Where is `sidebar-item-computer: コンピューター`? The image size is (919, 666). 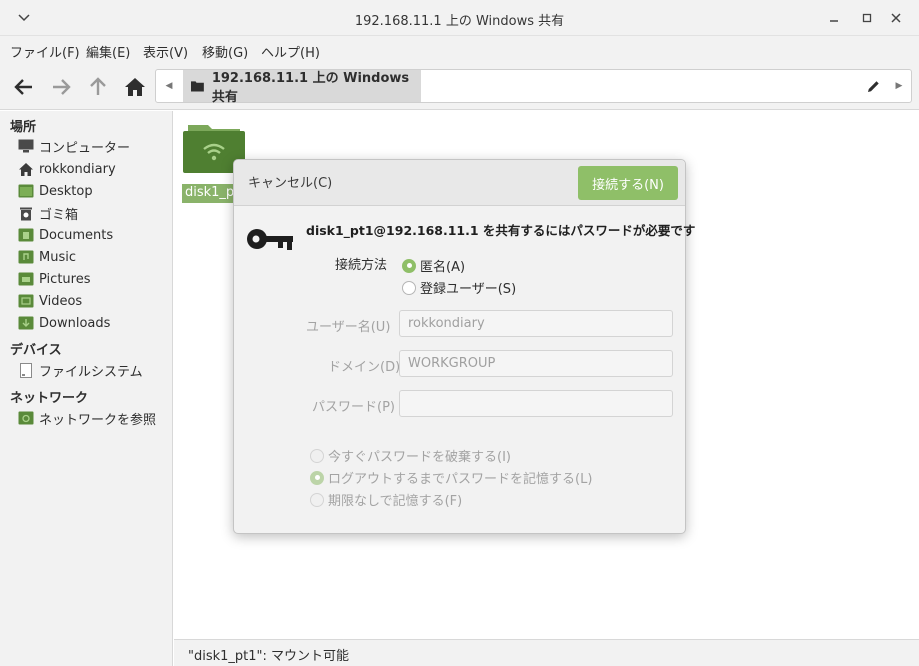
sidebar-item-computer: コンピューター is located at coordinates (74, 146).